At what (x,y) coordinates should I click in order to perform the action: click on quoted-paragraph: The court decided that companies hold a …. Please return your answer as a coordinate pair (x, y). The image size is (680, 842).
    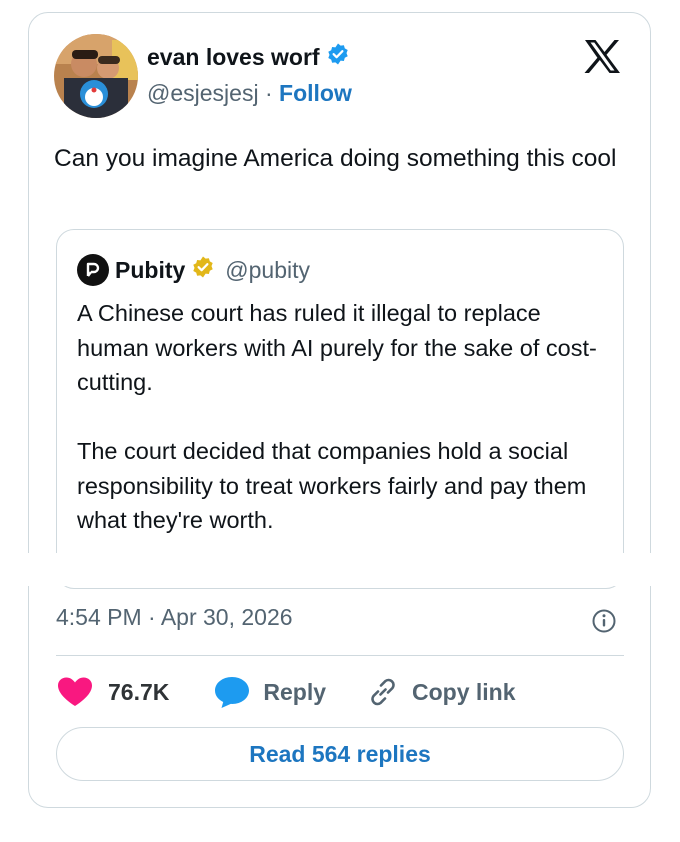
    Looking at the image, I should click on (332, 485).